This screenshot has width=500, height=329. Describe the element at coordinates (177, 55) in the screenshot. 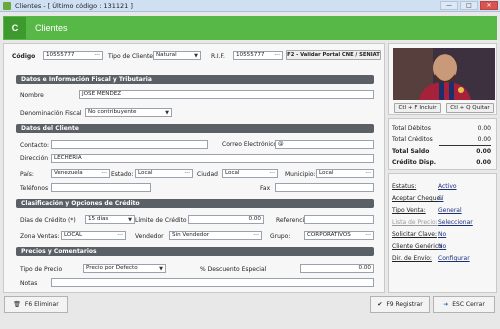

I see `tipo-cliente-select: Natural ▼` at that location.